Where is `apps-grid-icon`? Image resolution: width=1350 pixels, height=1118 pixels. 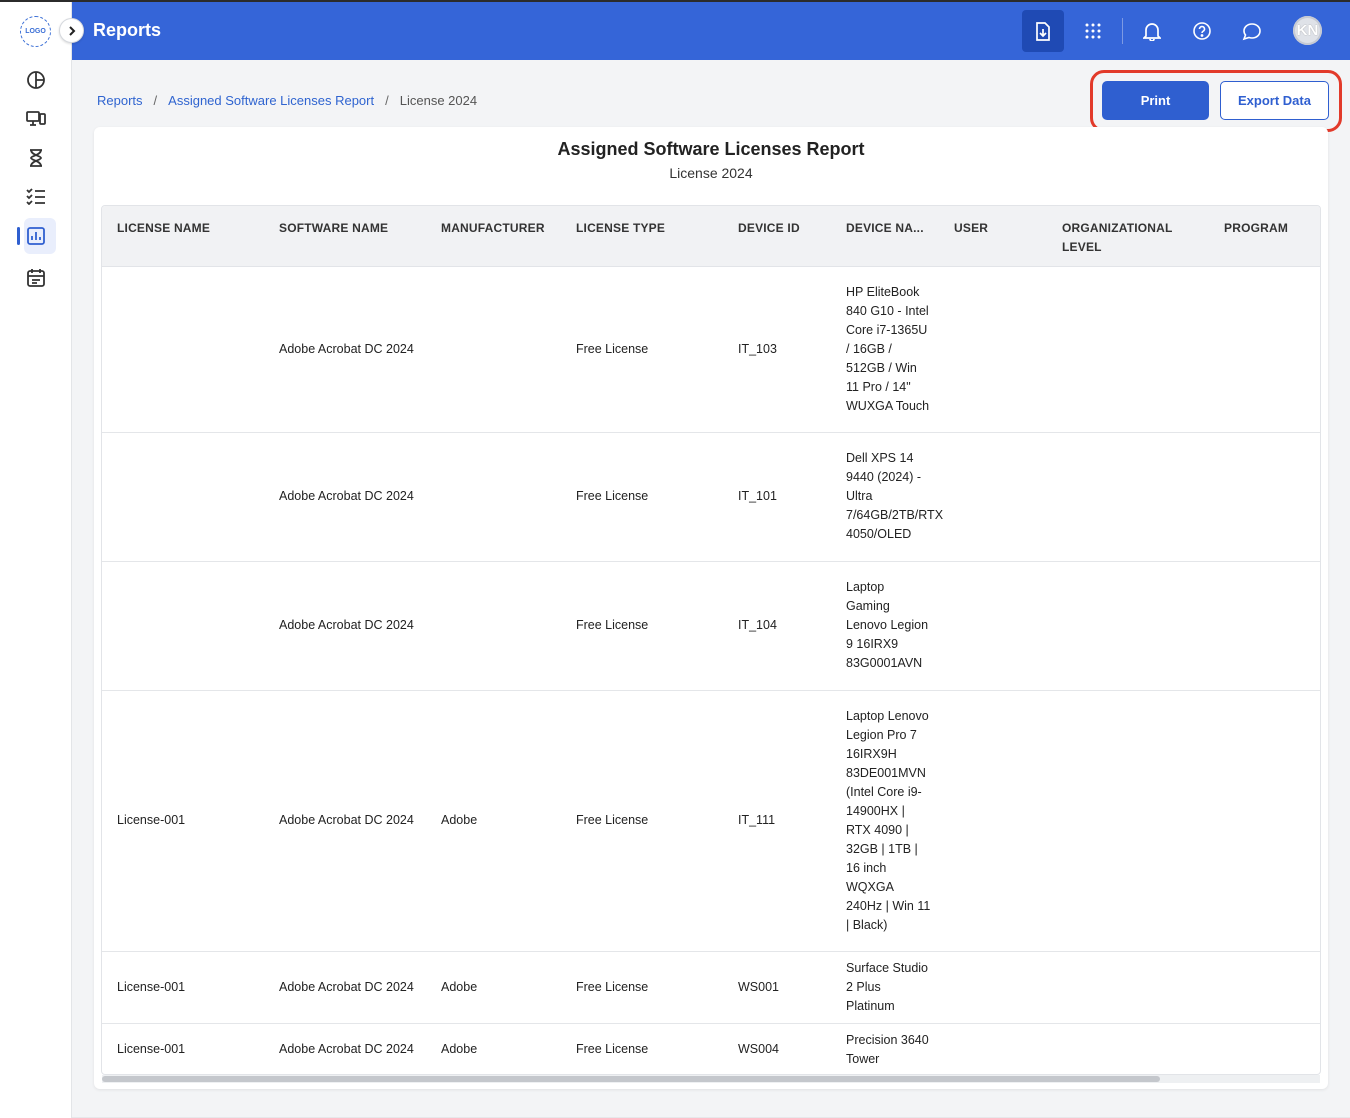
apps-grid-icon is located at coordinates (1093, 31).